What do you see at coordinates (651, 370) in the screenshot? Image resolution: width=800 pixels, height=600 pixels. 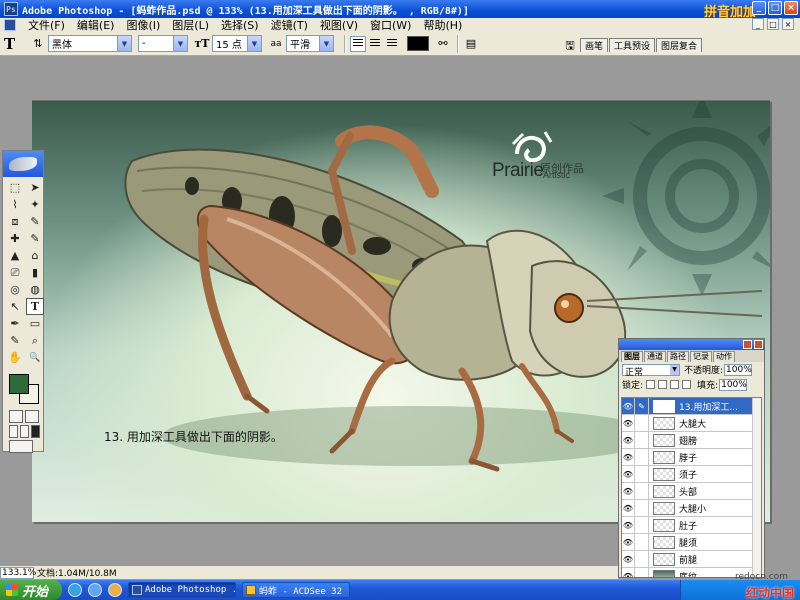 I see `blend-mode-select: 正常 ▼` at bounding box center [651, 370].